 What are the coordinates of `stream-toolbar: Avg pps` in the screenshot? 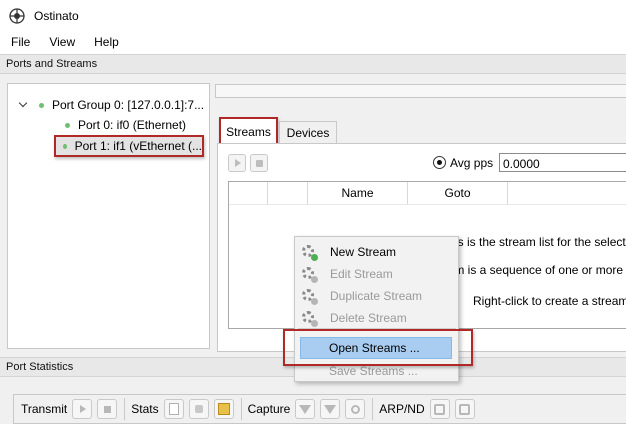 It's located at (427, 163).